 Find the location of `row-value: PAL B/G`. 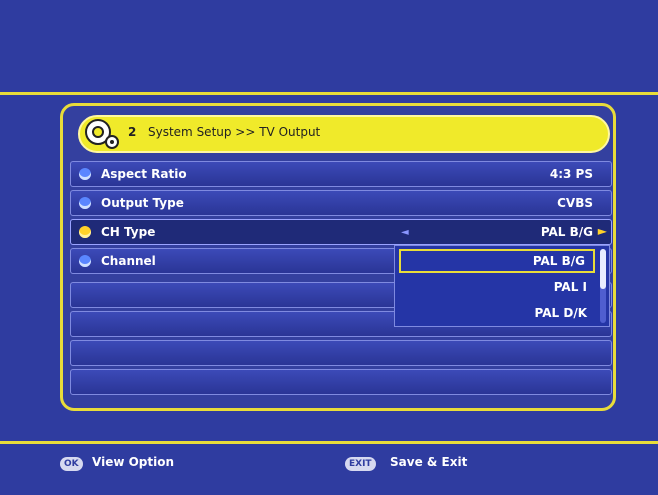

row-value: PAL B/G is located at coordinates (566, 232).